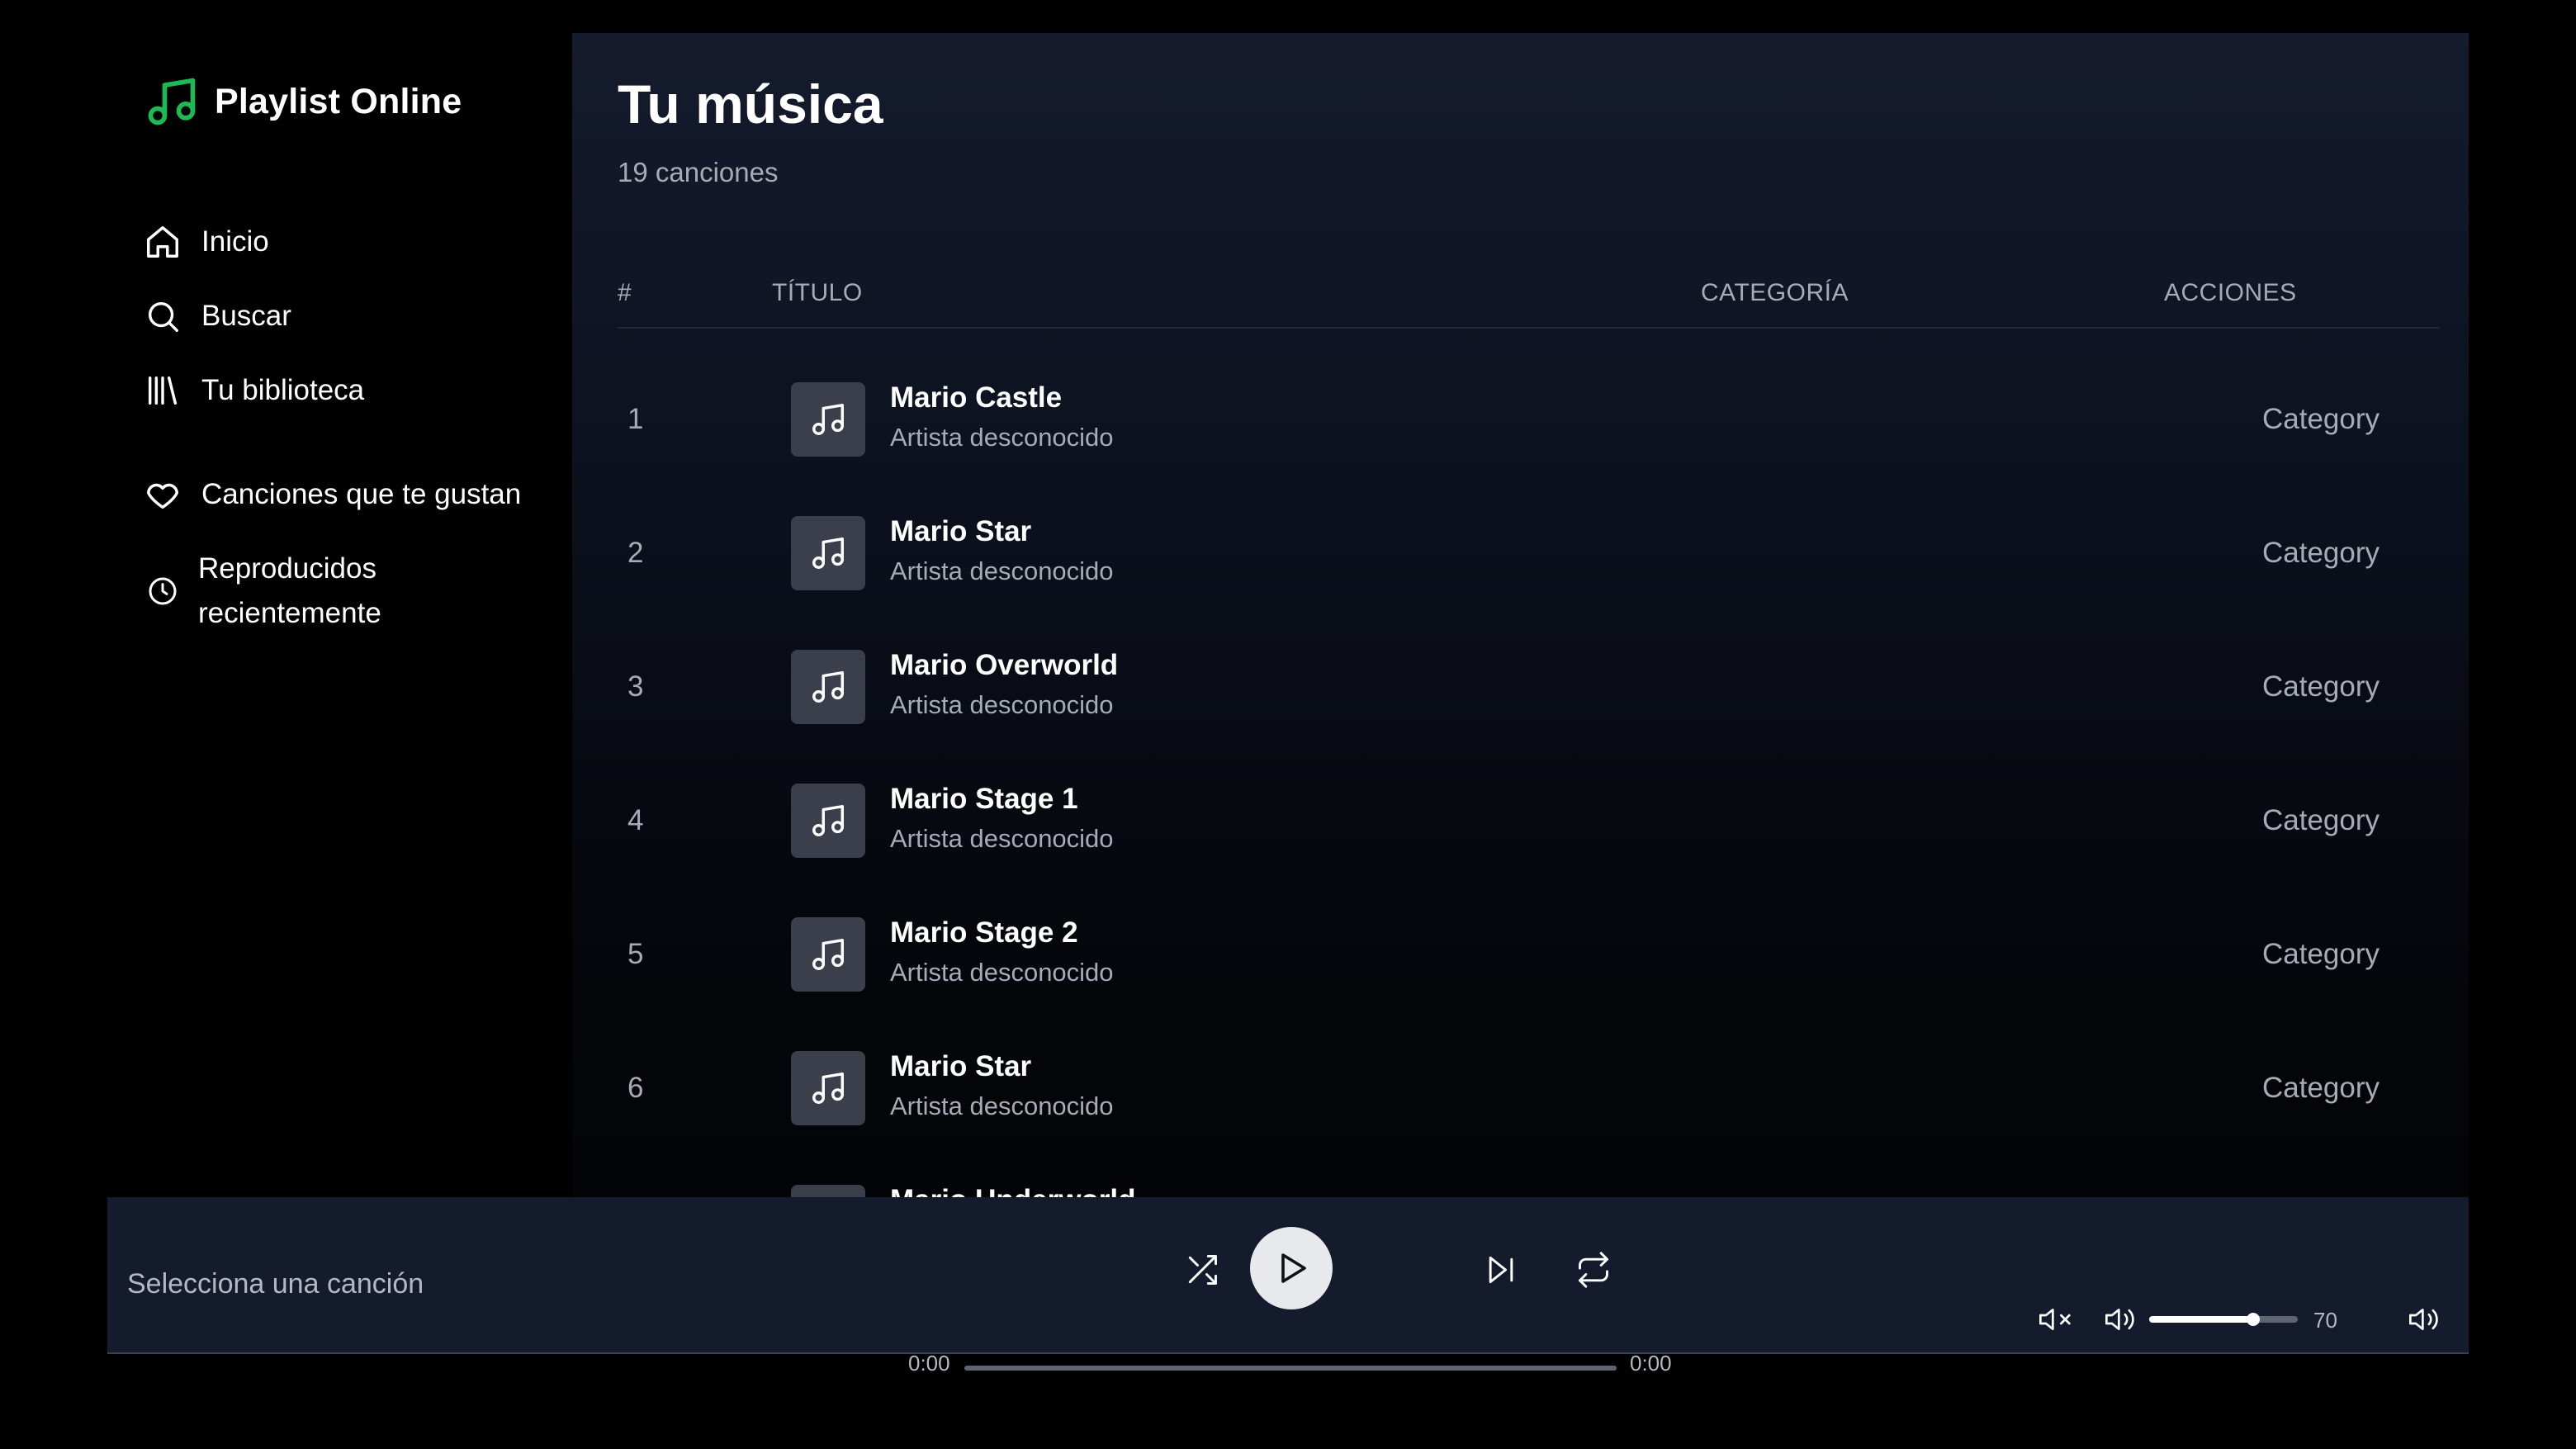 This screenshot has width=2576, height=1449. I want to click on track-number: 3, so click(635, 686).